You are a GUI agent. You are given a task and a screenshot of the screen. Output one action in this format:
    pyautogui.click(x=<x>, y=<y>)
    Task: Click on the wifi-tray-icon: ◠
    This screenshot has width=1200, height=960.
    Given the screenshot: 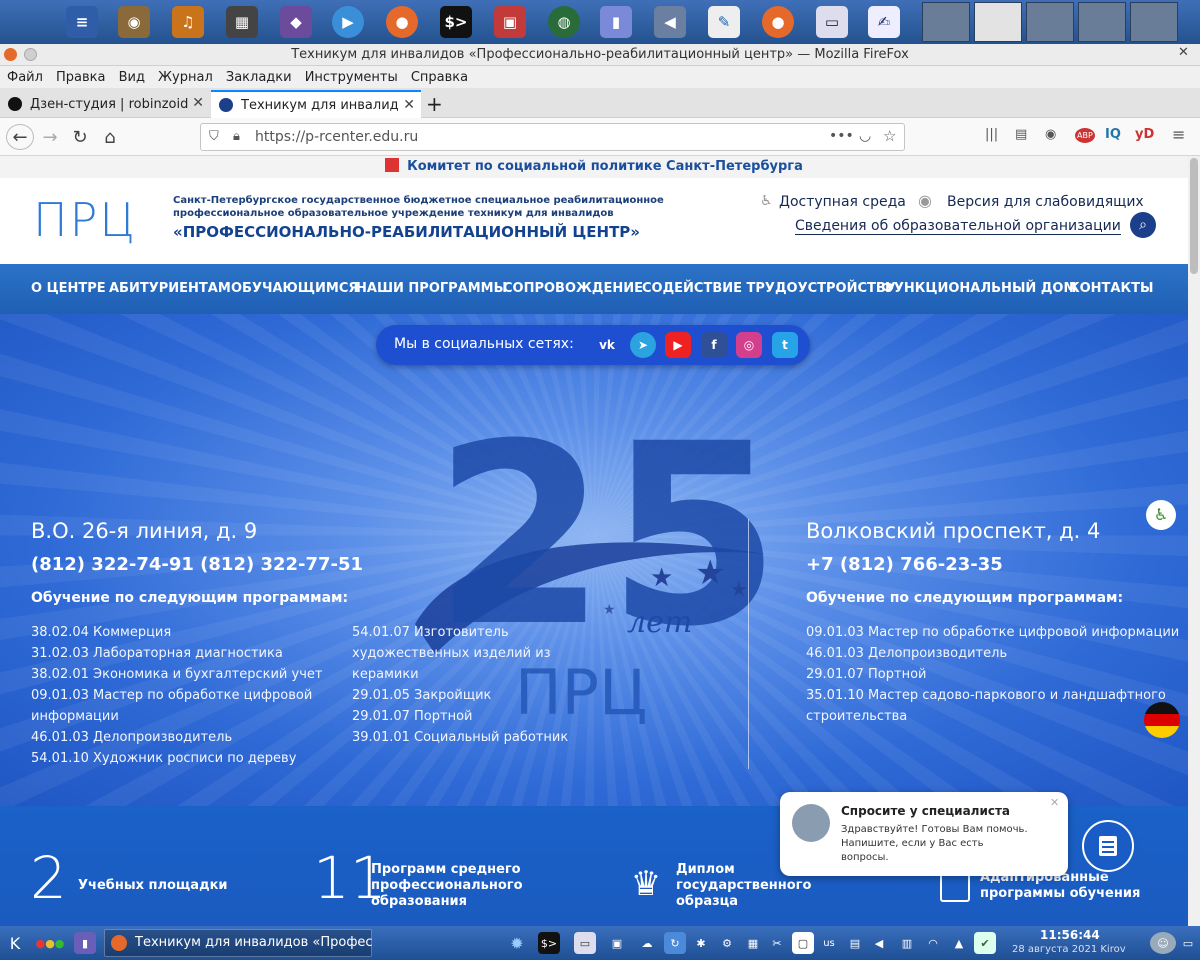 What is the action you would take?
    pyautogui.click(x=933, y=943)
    